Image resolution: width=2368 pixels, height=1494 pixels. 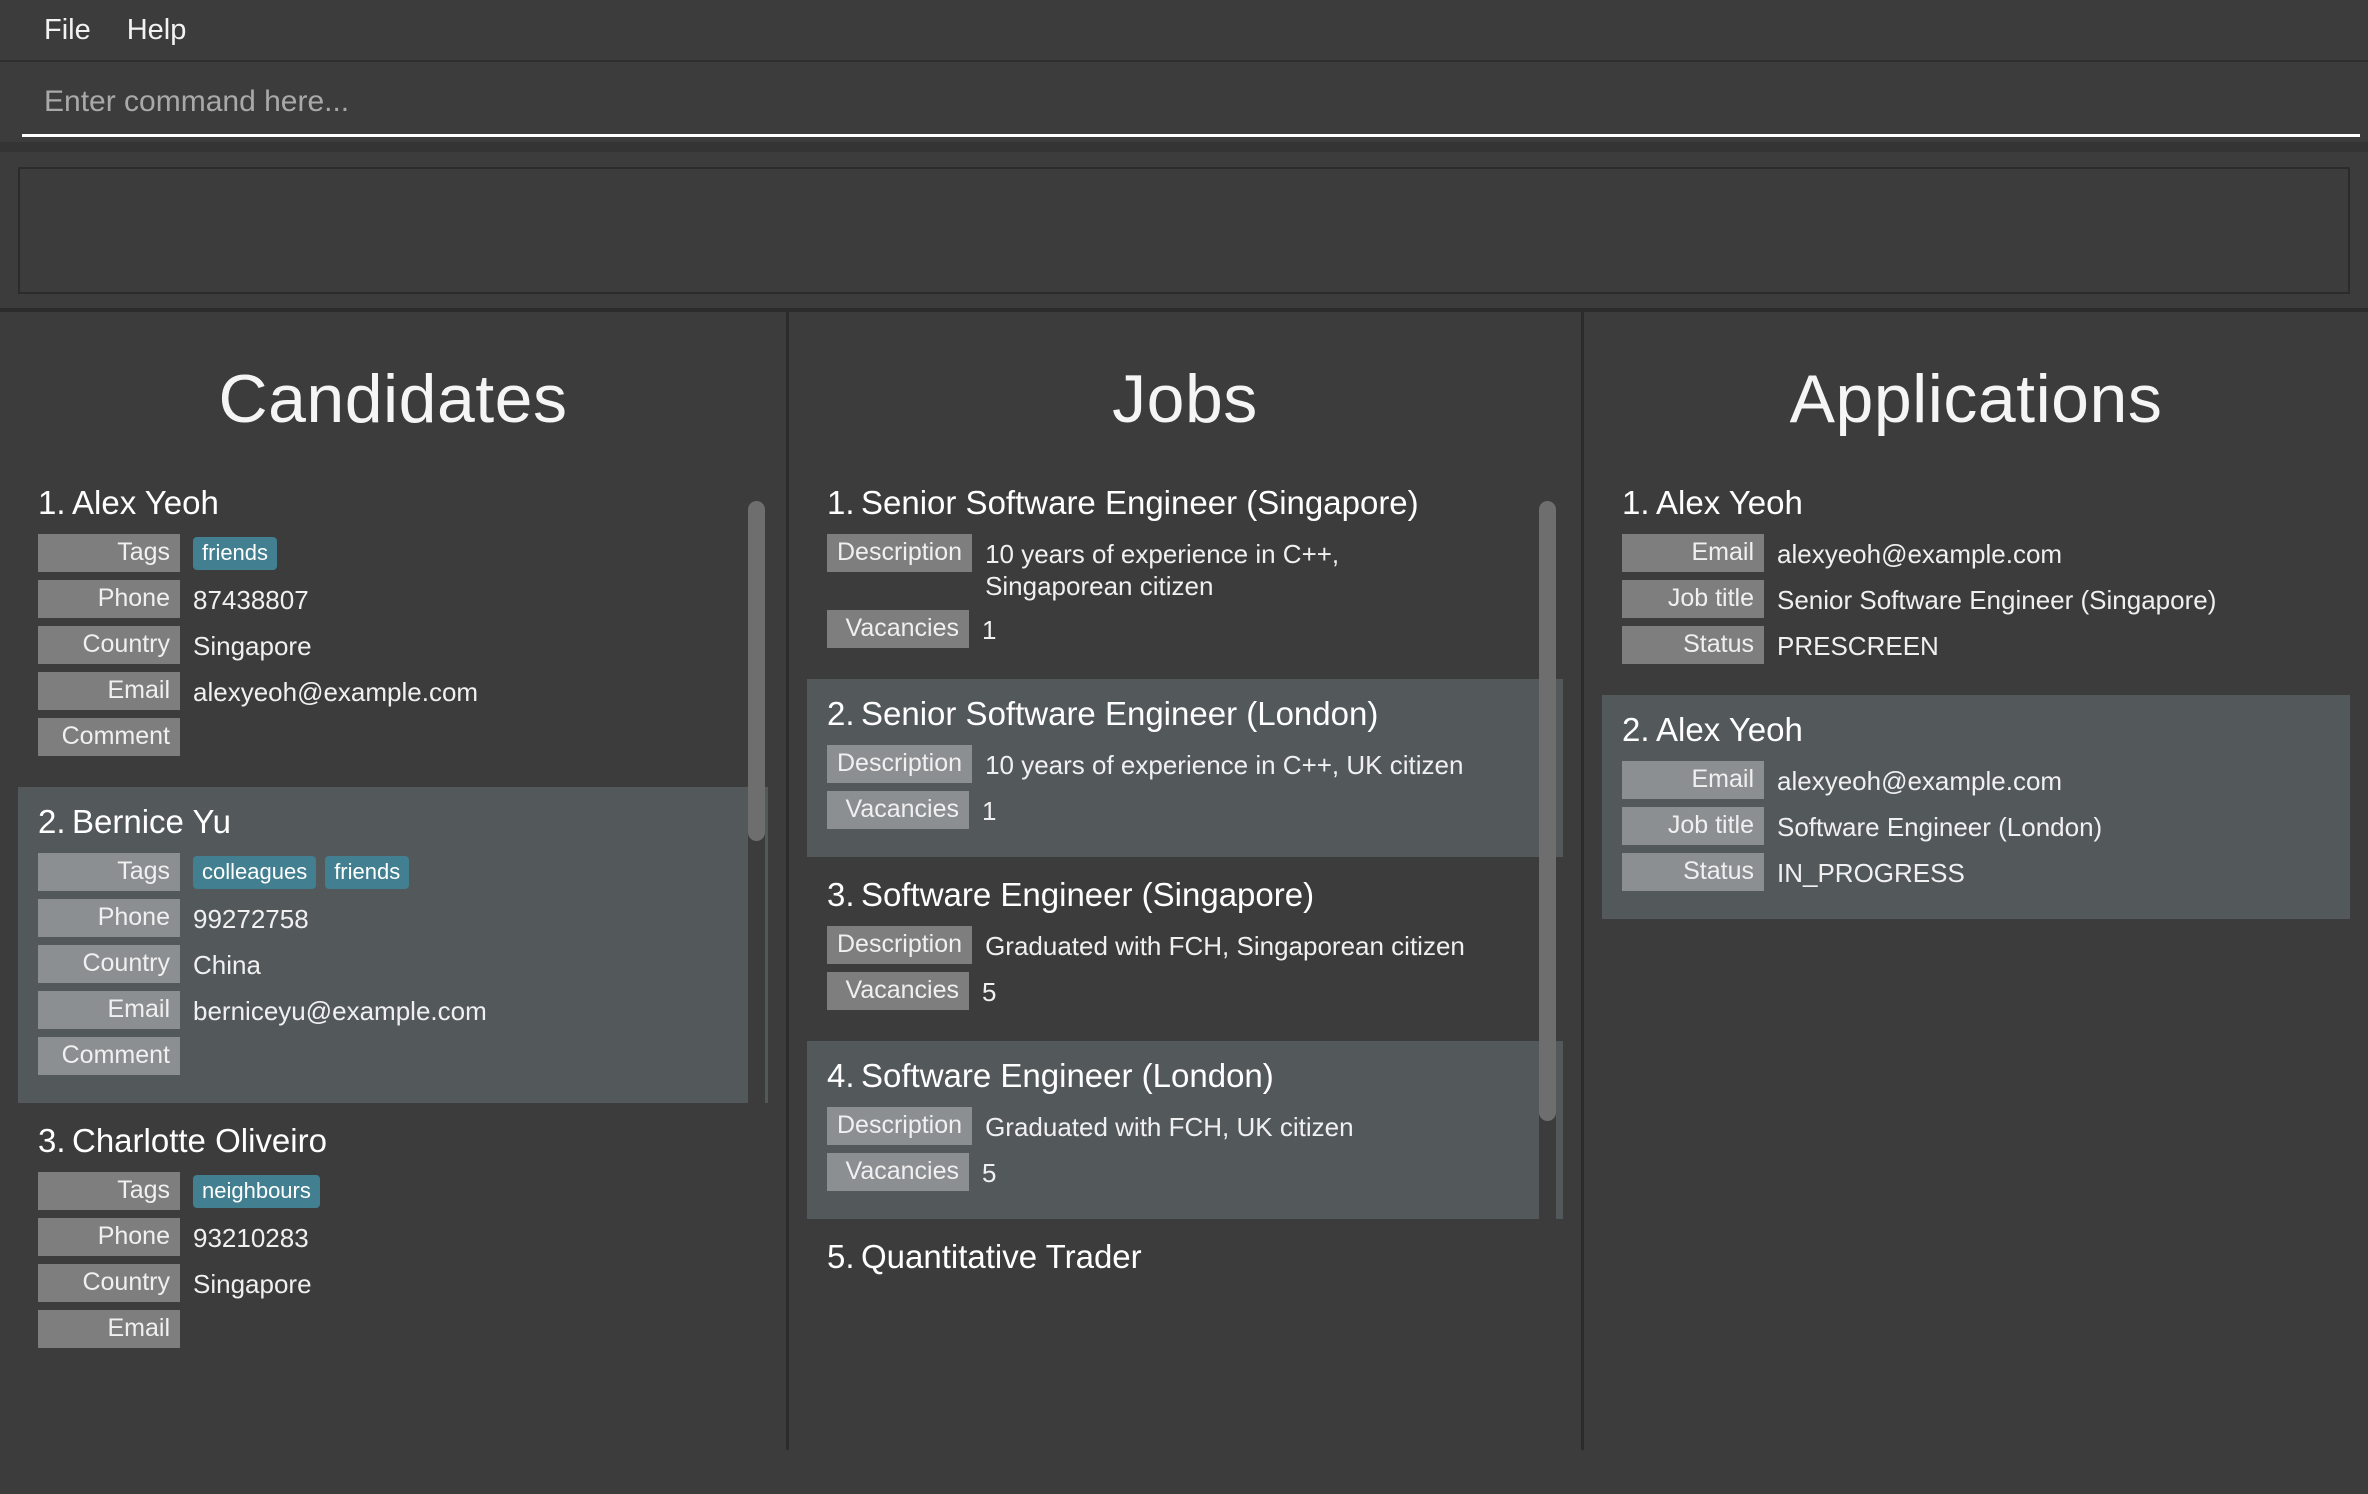 What do you see at coordinates (393, 1283) in the screenshot?
I see `field-row: Country Singapore` at bounding box center [393, 1283].